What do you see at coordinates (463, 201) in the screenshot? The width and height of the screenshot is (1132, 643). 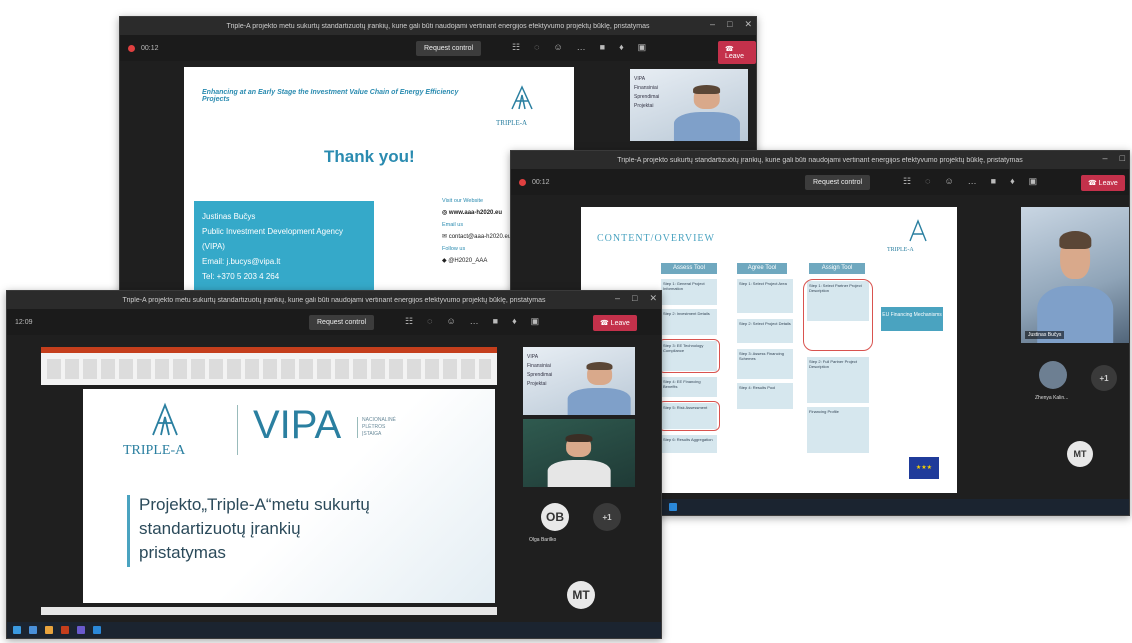 I see `visit-label: Visit our Website` at bounding box center [463, 201].